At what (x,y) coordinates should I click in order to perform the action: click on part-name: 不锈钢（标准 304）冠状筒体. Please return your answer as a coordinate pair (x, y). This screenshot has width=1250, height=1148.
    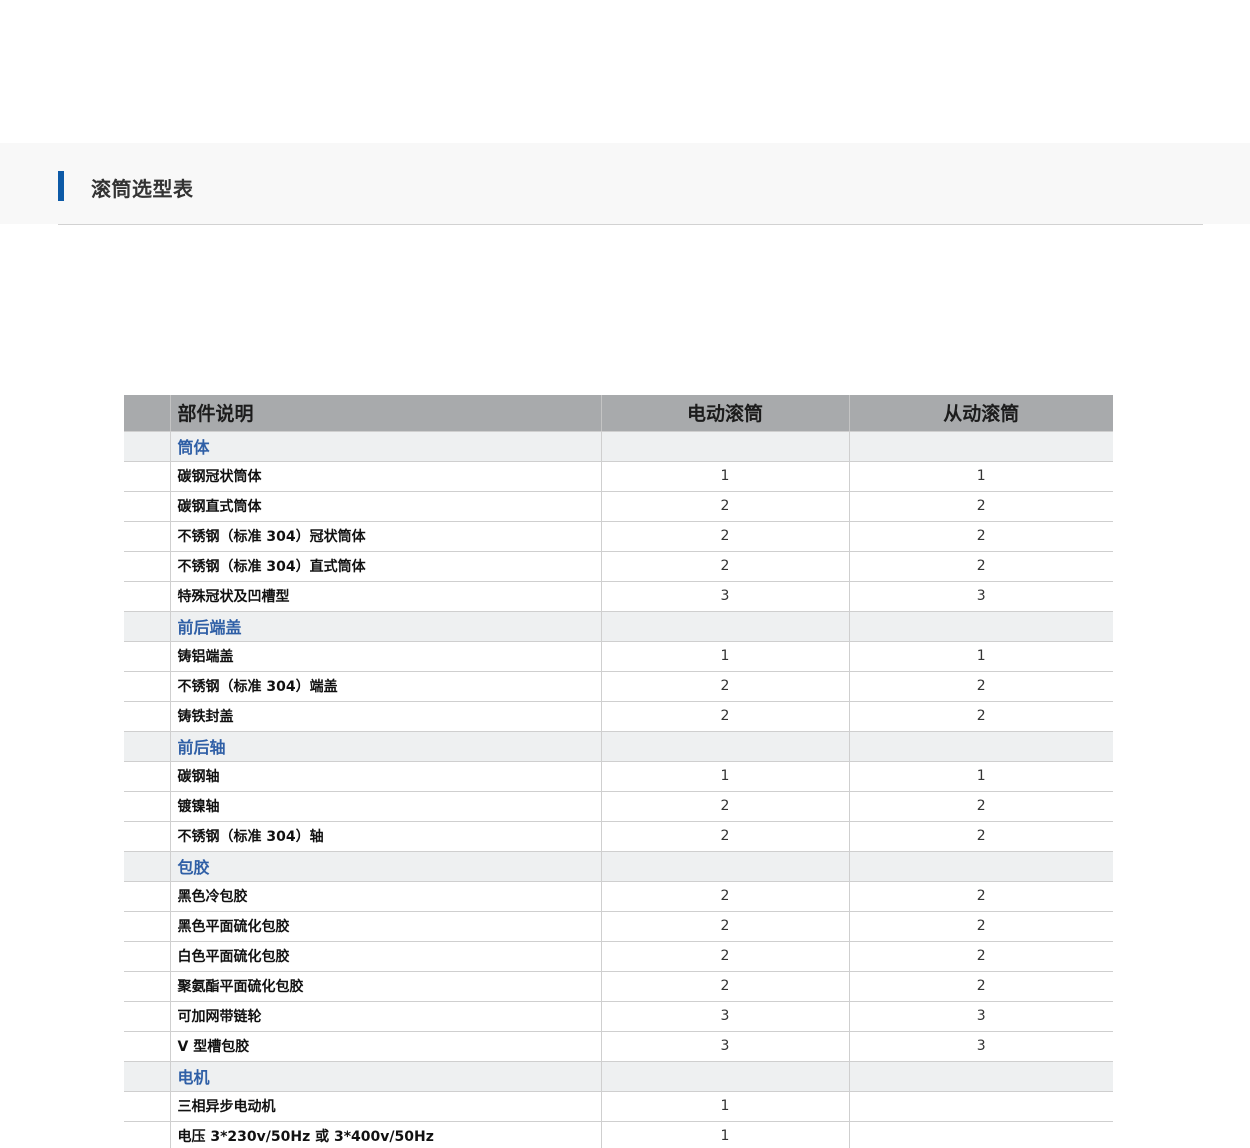
    Looking at the image, I should click on (385, 536).